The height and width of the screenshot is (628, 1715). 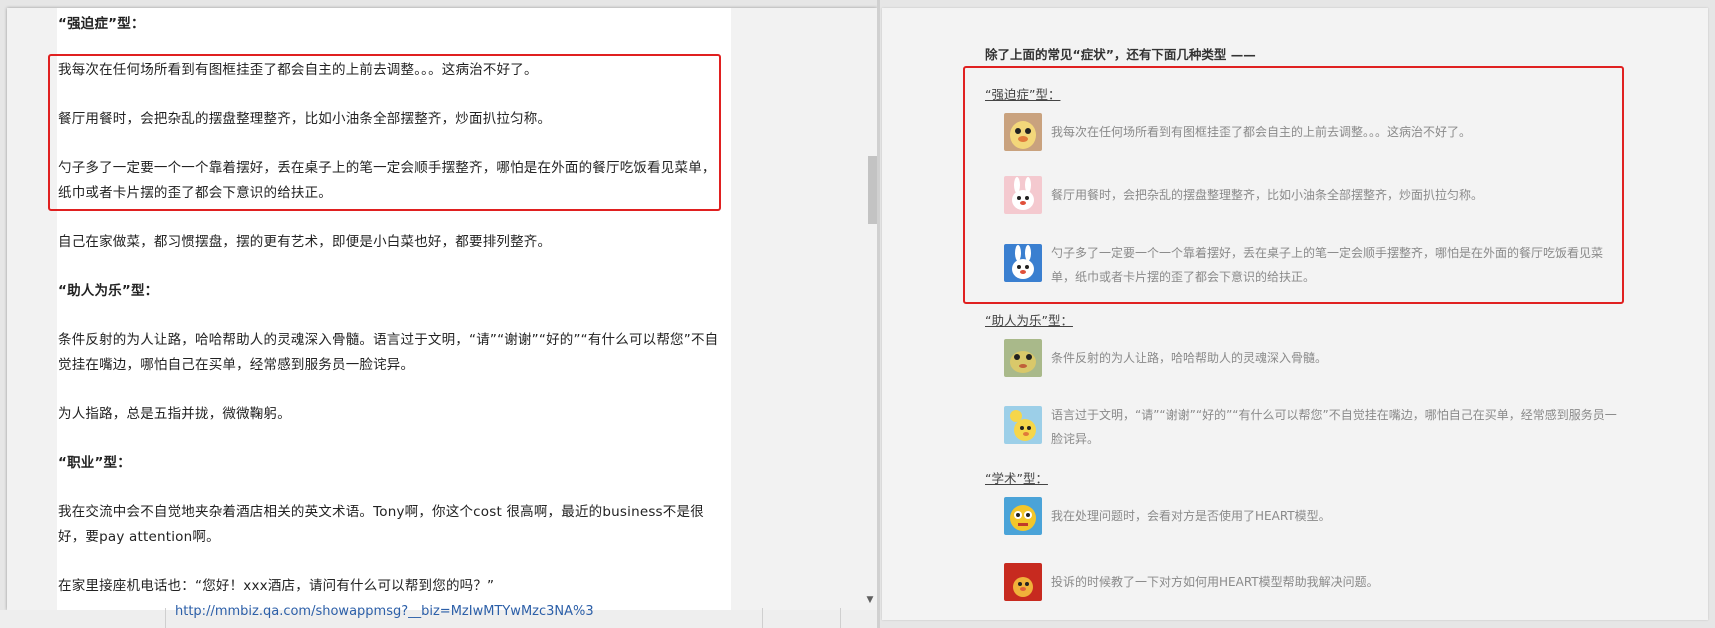 What do you see at coordinates (1215, 582) in the screenshot?
I see `list-item-text: 投诉的时候教了一下对方如何用HEART模型帮助我解决问题。` at bounding box center [1215, 582].